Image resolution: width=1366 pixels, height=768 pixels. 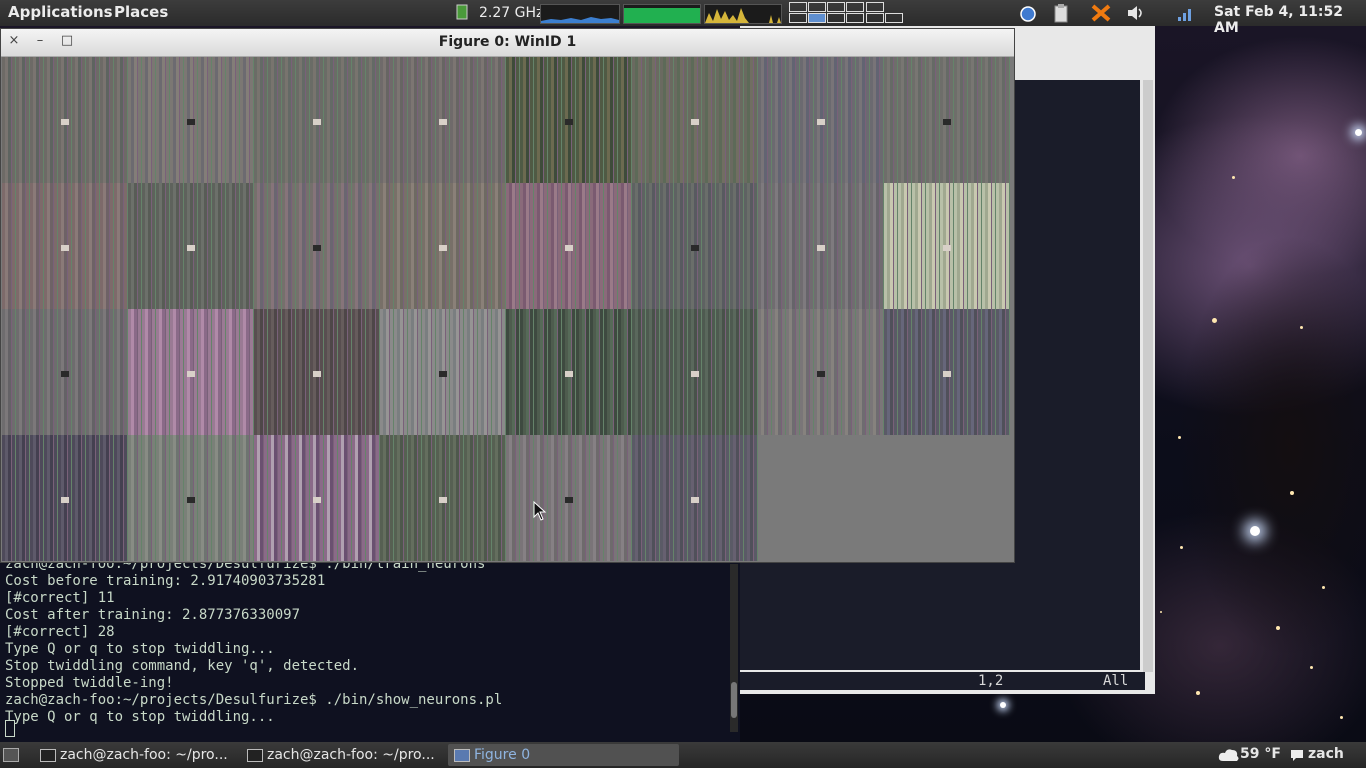 I want to click on terminal-icon, so click(x=255, y=755).